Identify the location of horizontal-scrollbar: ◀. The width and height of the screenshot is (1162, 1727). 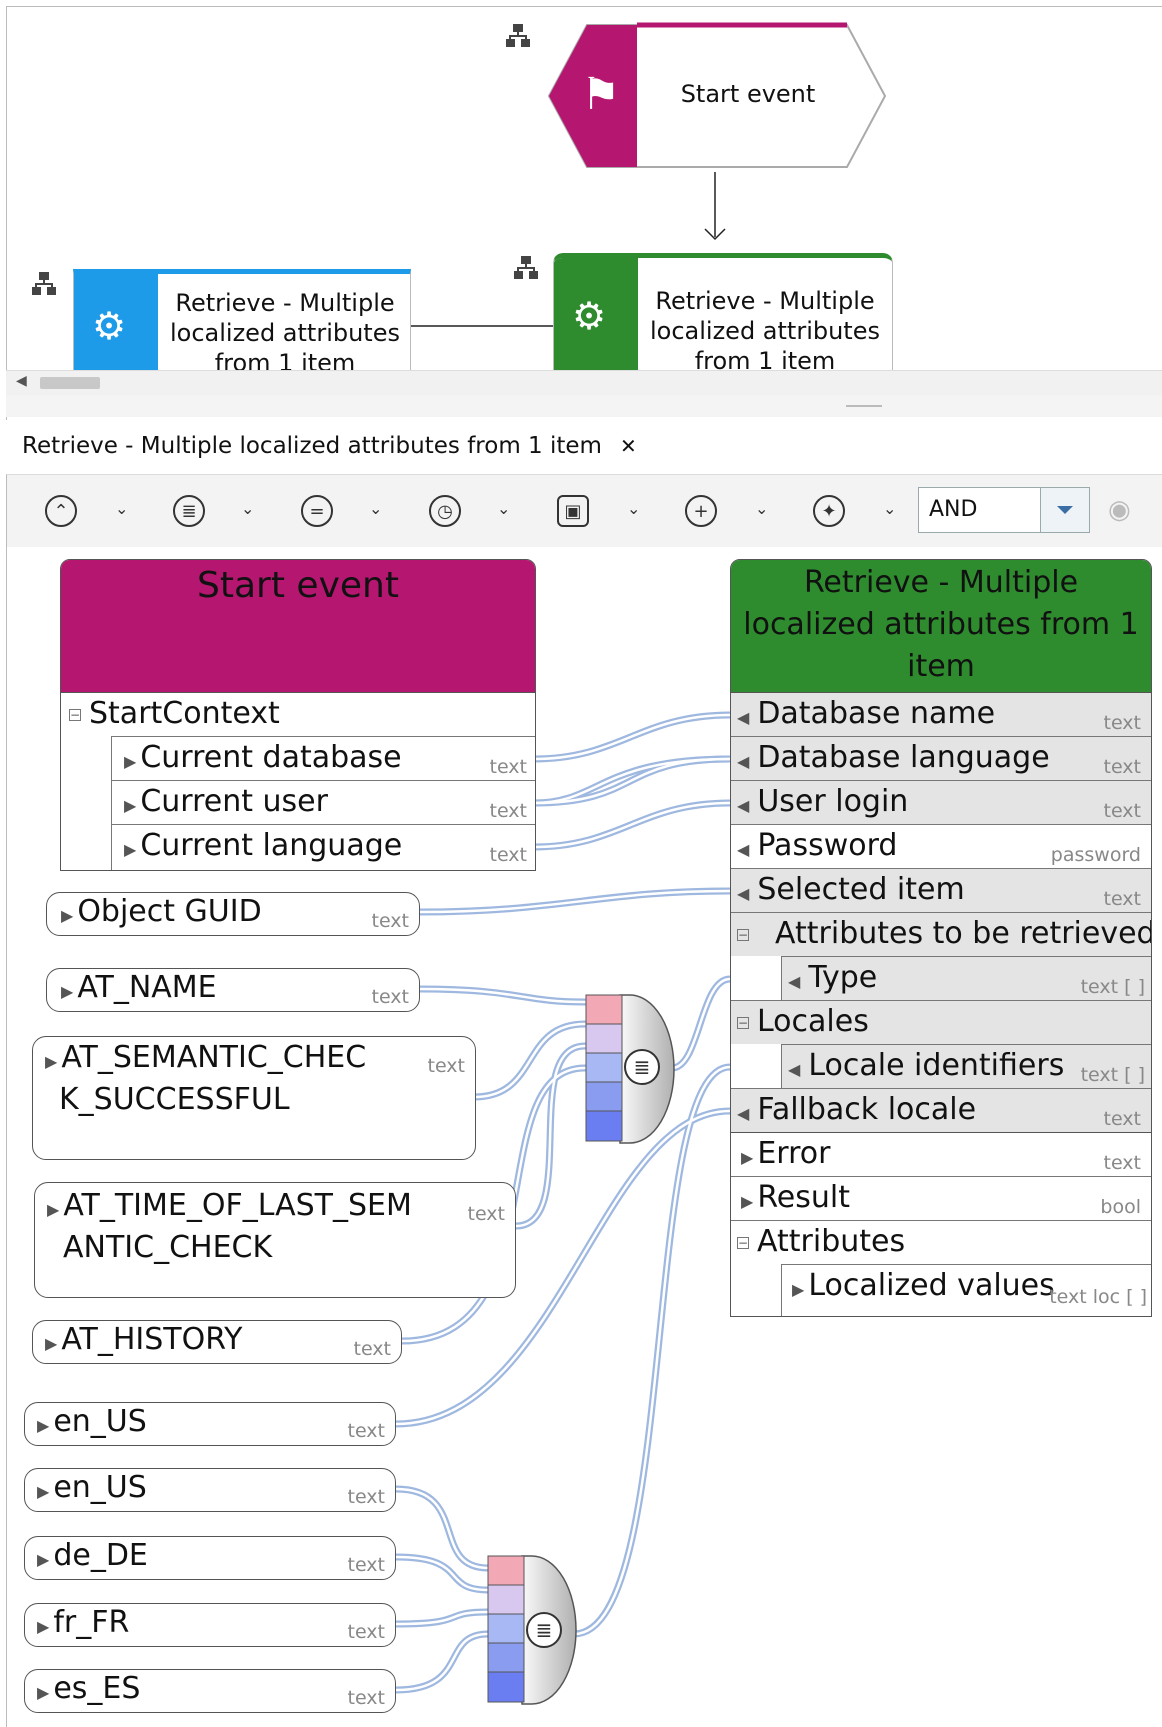
(584, 383).